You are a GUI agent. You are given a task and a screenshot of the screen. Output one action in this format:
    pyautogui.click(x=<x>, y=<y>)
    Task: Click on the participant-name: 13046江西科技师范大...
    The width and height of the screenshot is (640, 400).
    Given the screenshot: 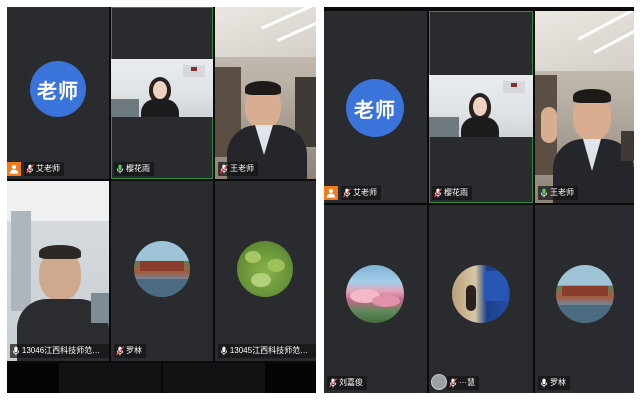 What is the action you would take?
    pyautogui.click(x=63, y=350)
    